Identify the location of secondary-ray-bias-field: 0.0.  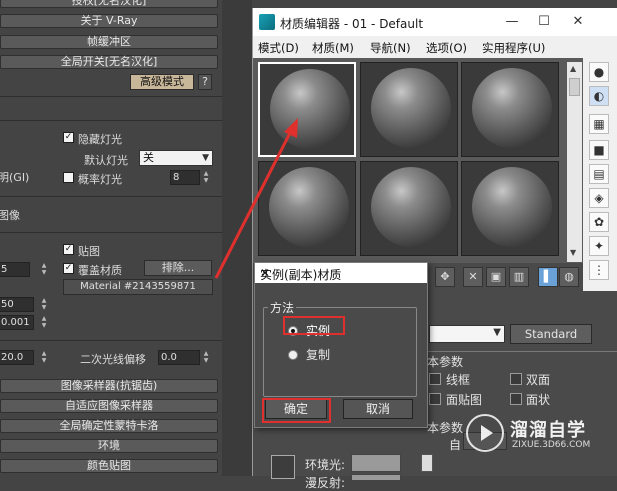
(179, 357).